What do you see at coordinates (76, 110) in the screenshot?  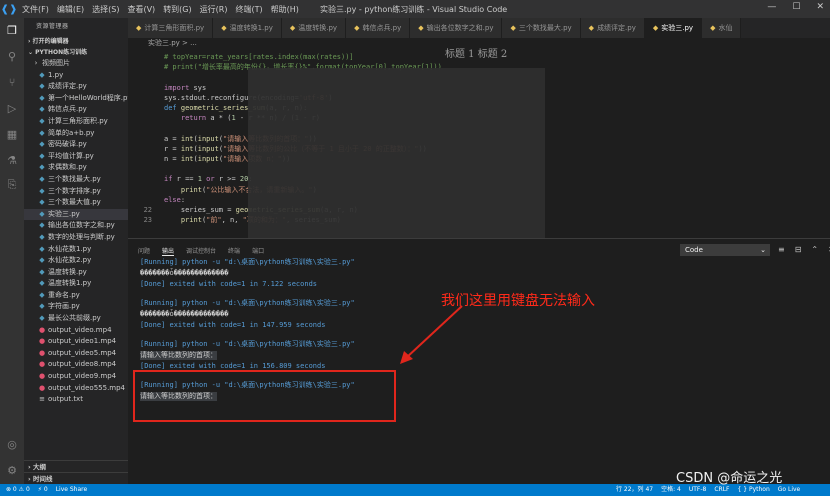 I see `file-item: ◆ 韩信点兵.py` at bounding box center [76, 110].